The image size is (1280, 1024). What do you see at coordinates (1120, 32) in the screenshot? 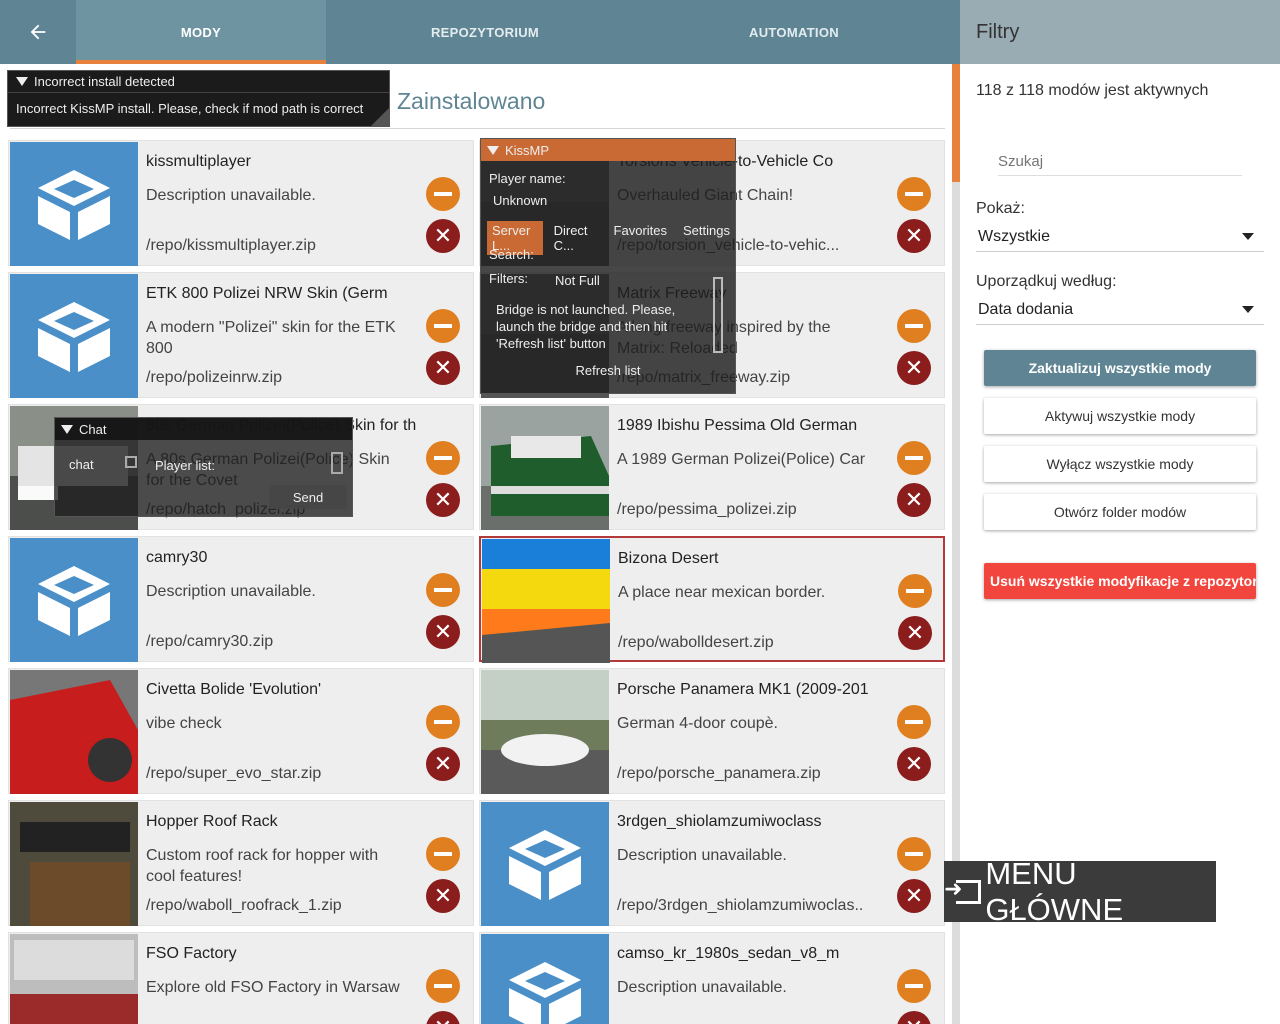
I see `filters-title: Filtry` at bounding box center [1120, 32].